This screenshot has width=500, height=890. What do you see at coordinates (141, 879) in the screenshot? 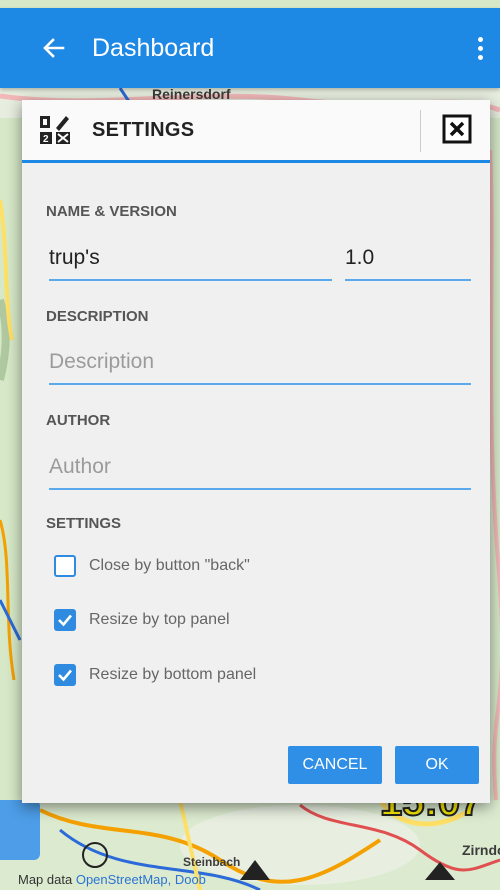
I see `attribution-link: OpenStreetMap, Doob` at bounding box center [141, 879].